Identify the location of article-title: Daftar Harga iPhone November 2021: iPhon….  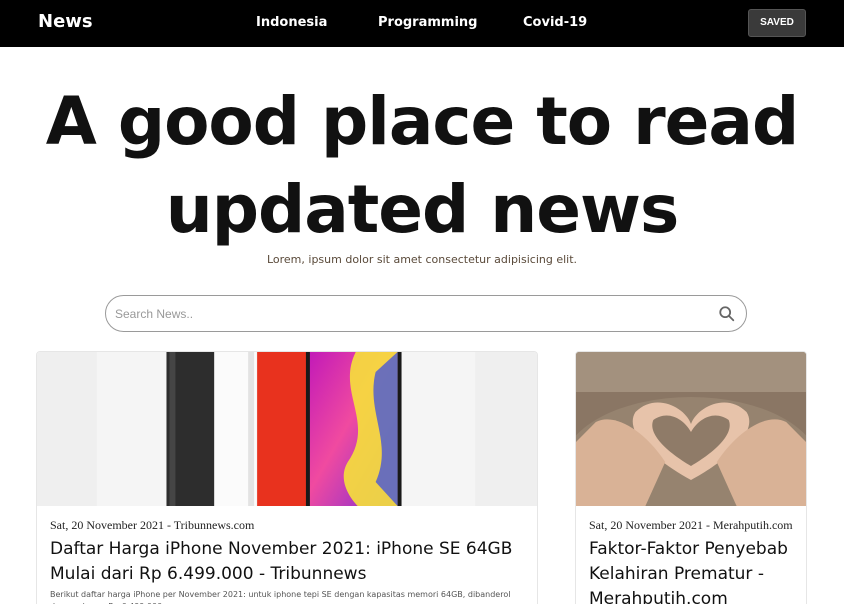
(288, 562).